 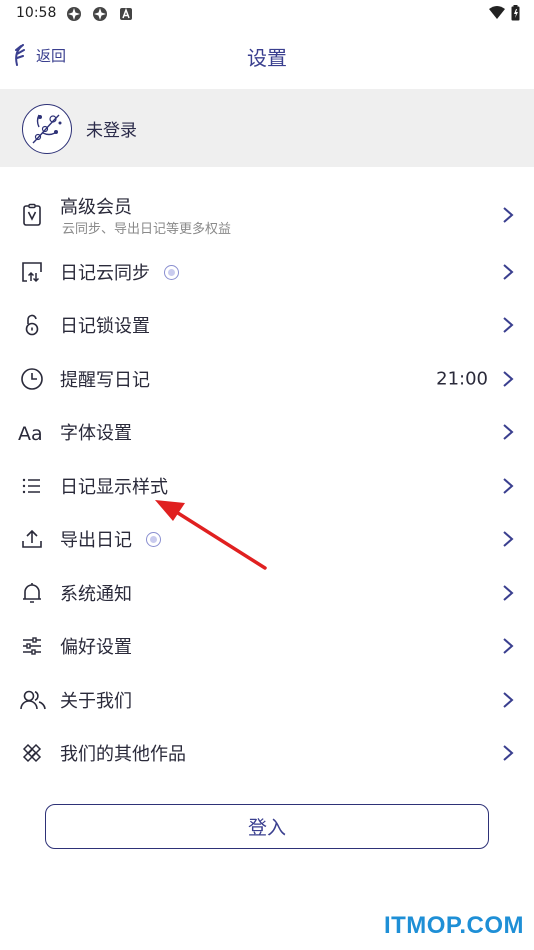 What do you see at coordinates (105, 380) in the screenshot?
I see `menu-item-label: 提醒写日记` at bounding box center [105, 380].